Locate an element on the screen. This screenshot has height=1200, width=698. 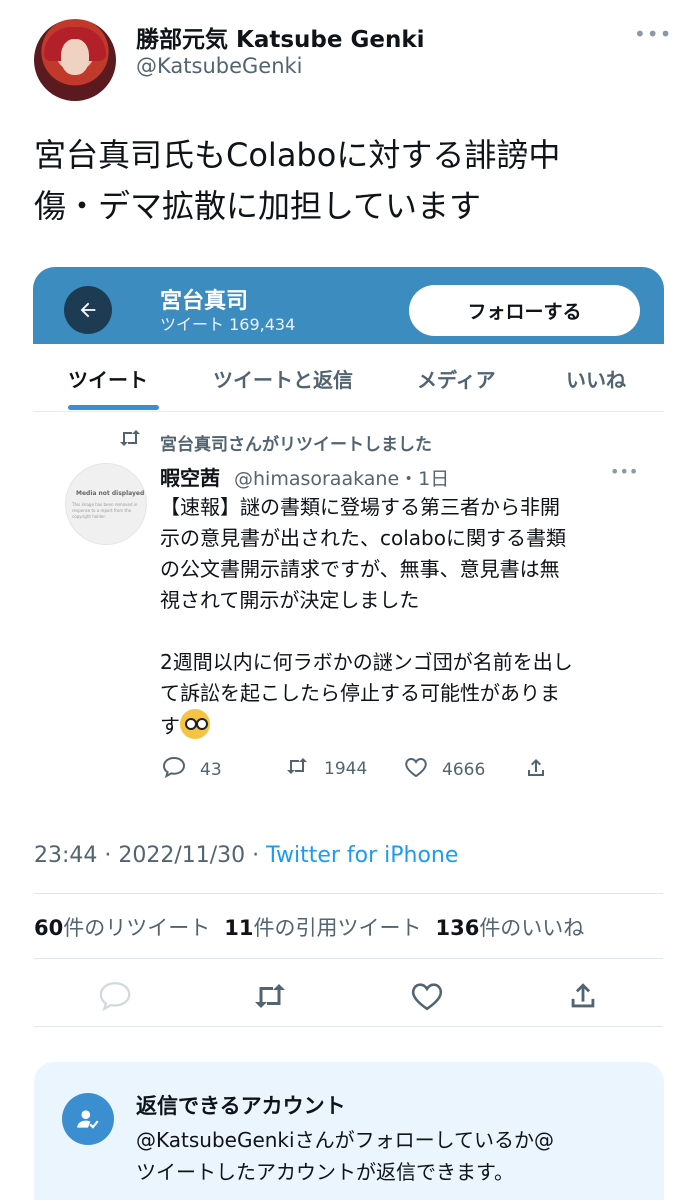
reply-desc-line: ツイートしたアカウントが返信できます。 is located at coordinates (325, 1172).